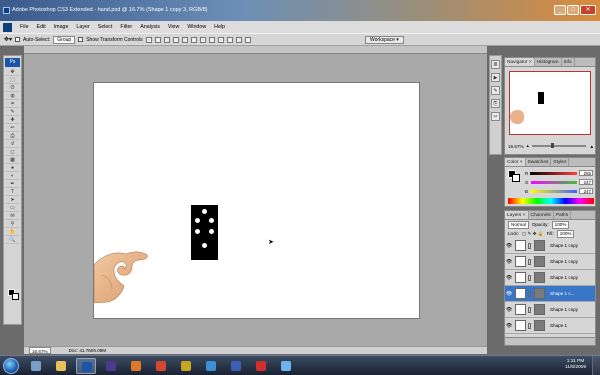 The image size is (600, 375). Describe the element at coordinates (126, 27) in the screenshot. I see `menu-filter: Filter` at that location.